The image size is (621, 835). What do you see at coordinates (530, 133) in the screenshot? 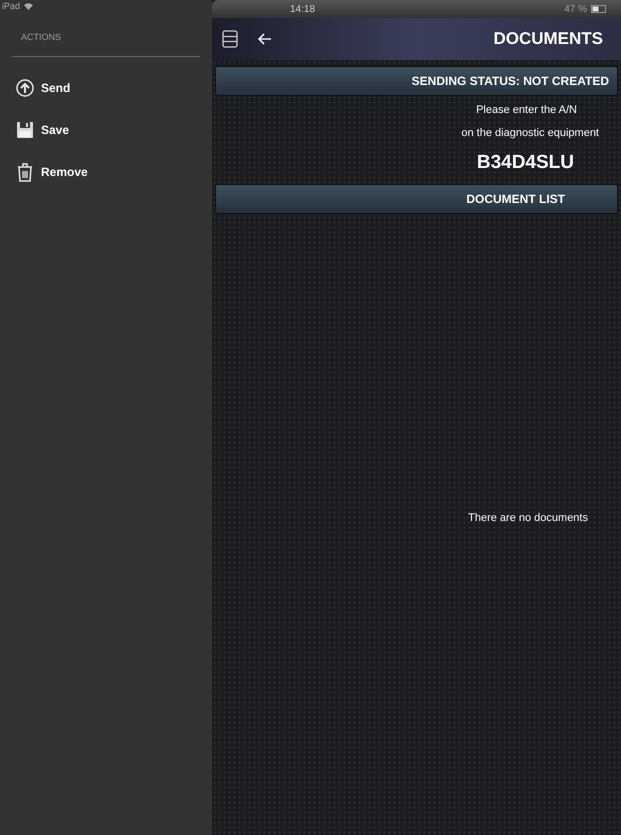
I see `instruction-text: on the diagnostic equipment` at bounding box center [530, 133].